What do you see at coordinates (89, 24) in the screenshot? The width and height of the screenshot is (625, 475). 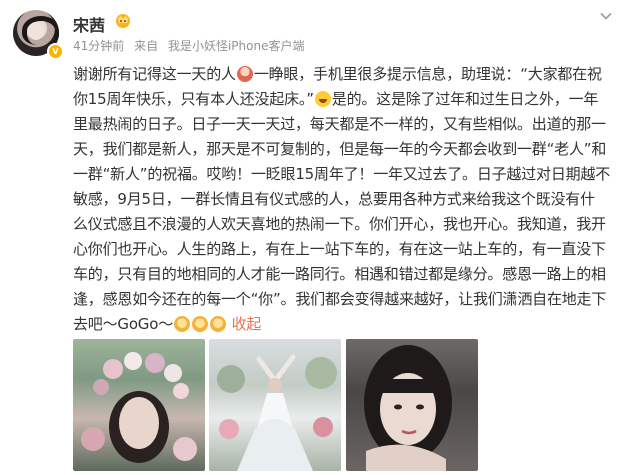 I see `author-name: 宋茜` at bounding box center [89, 24].